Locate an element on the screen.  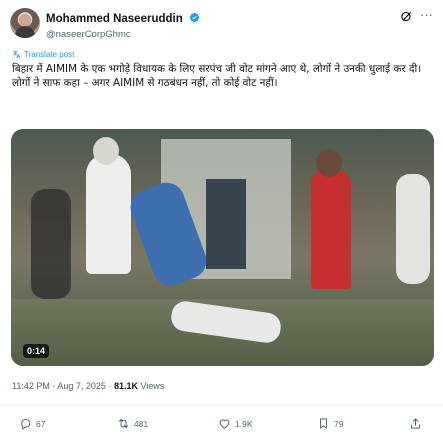
like-button: 1.9K is located at coordinates (235, 423).